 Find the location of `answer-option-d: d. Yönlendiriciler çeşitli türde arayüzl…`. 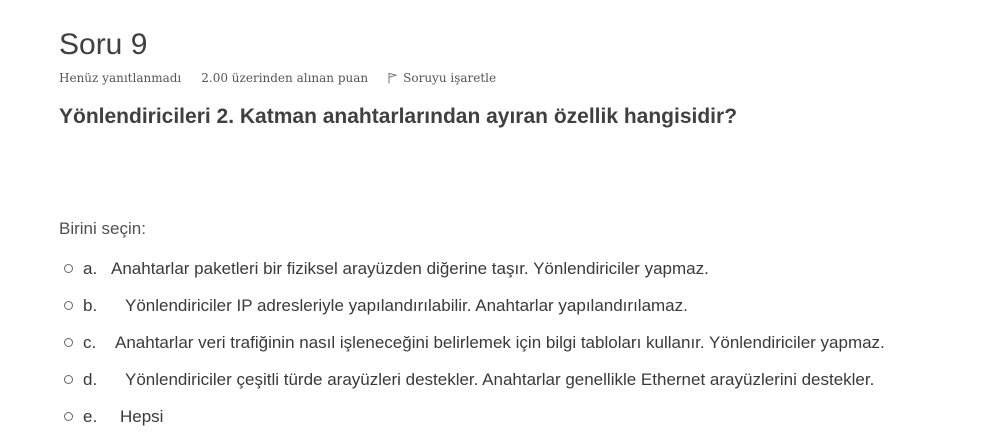

answer-option-d: d. Yönlendiriciler çeşitli türde arayüzl… is located at coordinates (472, 379).